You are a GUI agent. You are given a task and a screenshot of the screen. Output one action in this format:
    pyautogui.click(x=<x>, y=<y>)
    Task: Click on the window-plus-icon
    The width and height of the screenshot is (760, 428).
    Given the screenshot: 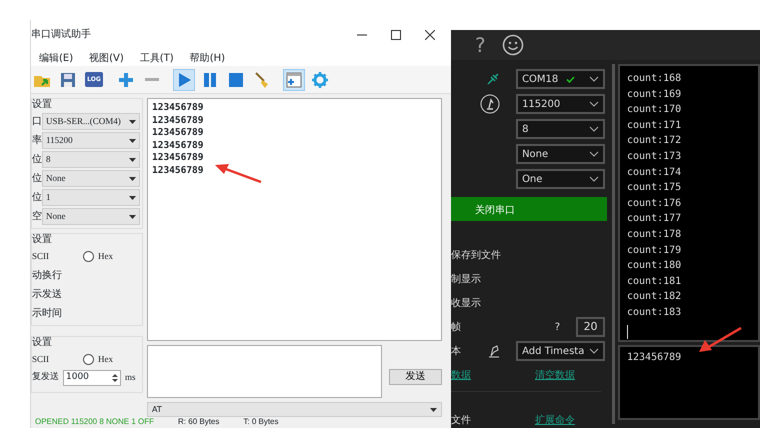 What is the action you would take?
    pyautogui.click(x=294, y=79)
    